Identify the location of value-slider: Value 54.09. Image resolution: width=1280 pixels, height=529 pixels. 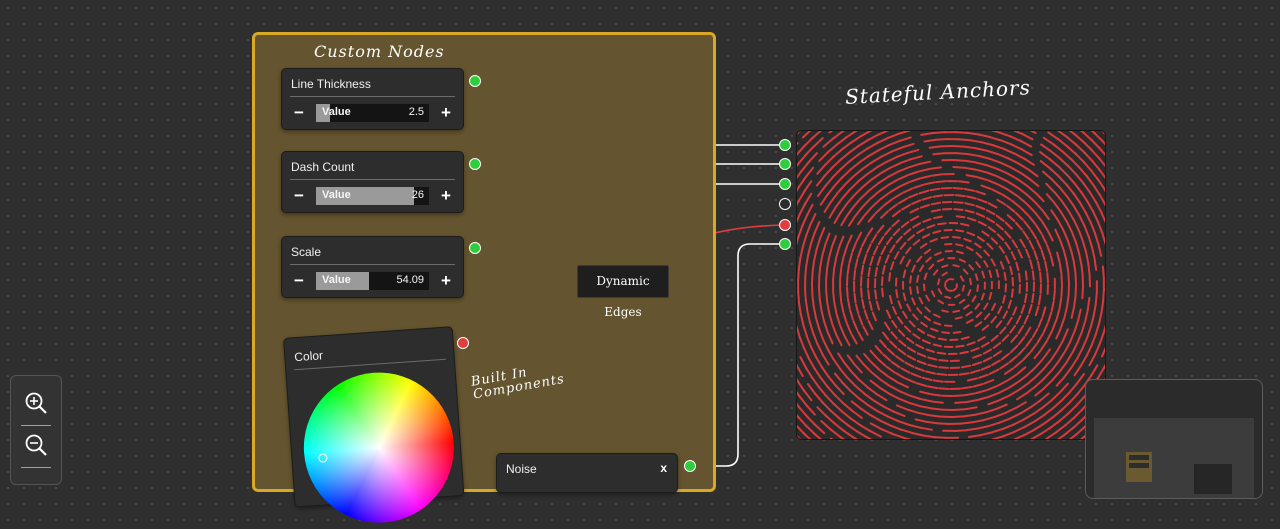
(372, 281).